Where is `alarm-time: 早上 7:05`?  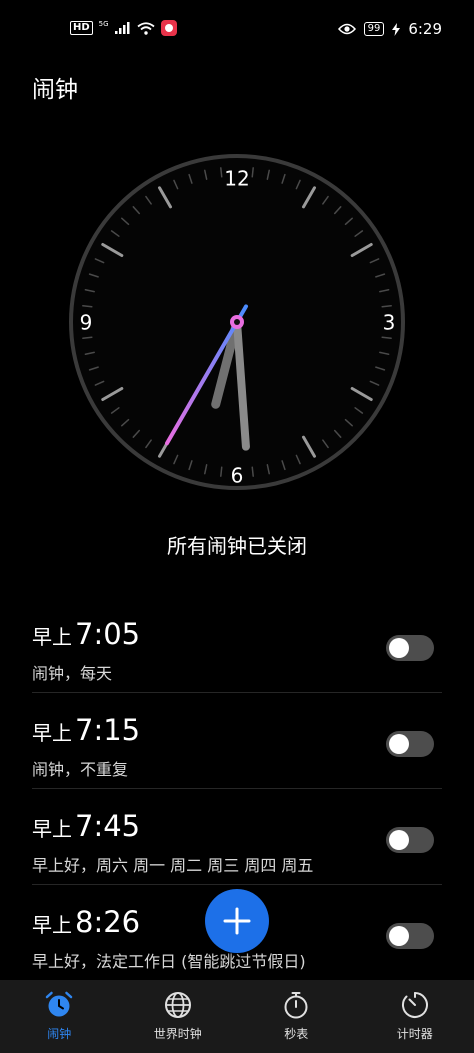
alarm-time: 早上 7:05 is located at coordinates (86, 634).